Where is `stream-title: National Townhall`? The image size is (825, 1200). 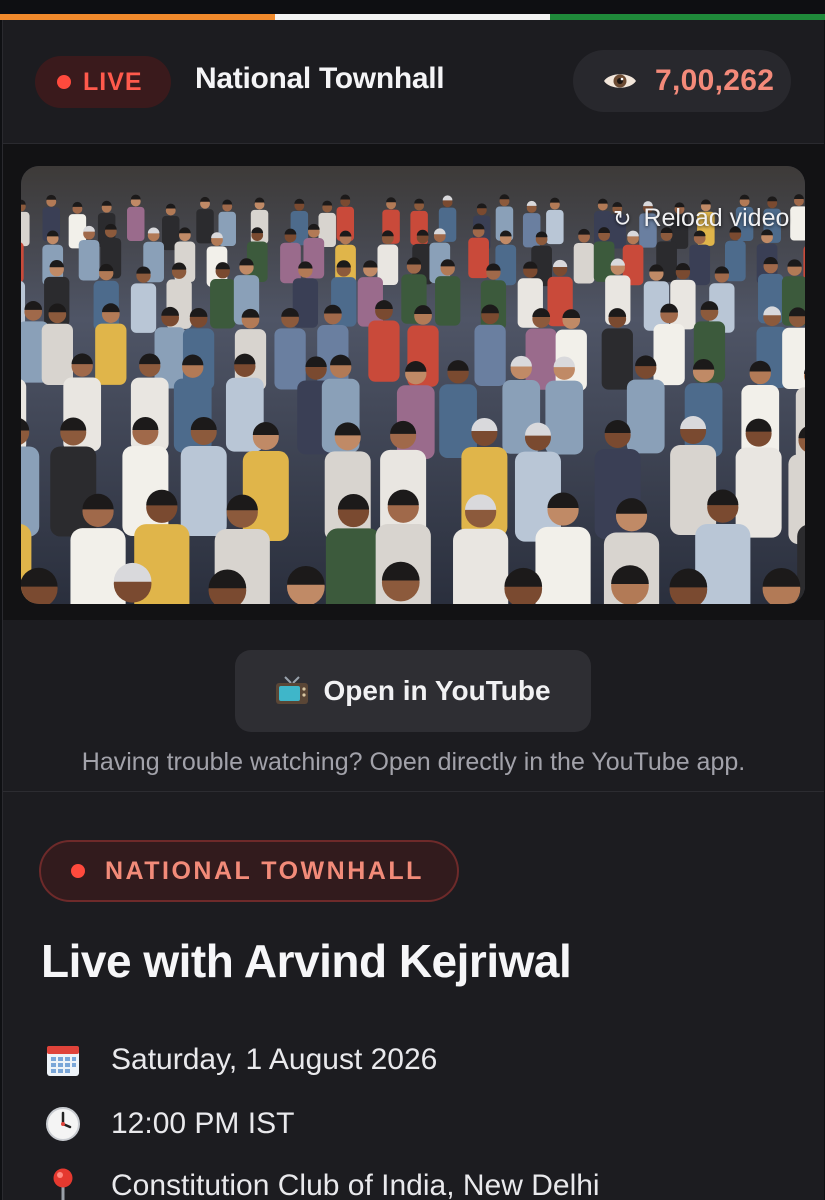
stream-title: National Townhall is located at coordinates (320, 78).